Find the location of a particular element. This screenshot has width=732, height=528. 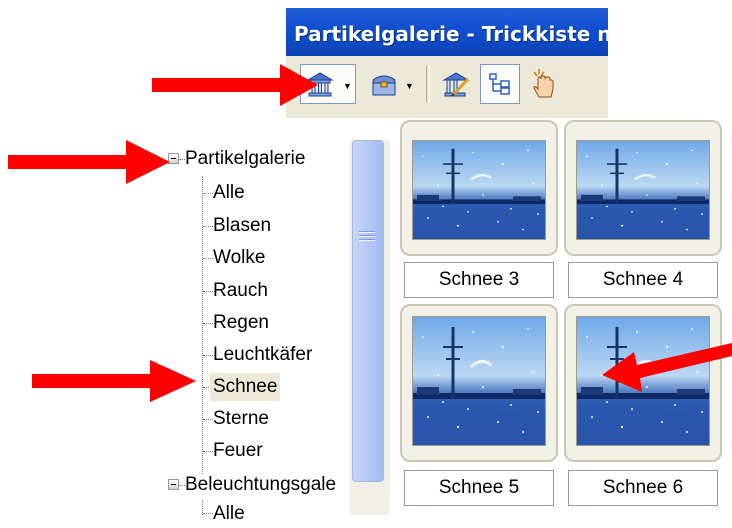

window-title: Partikelgalerie - Trickkiste n is located at coordinates (451, 34).